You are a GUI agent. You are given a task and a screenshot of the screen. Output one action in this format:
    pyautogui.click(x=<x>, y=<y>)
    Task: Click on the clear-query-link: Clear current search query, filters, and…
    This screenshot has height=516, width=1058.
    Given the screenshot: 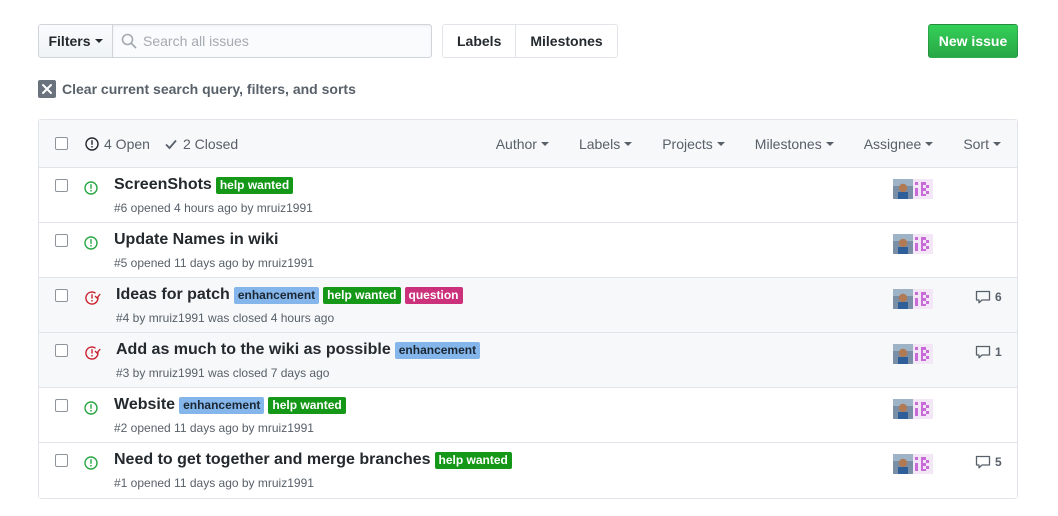 What is the action you would take?
    pyautogui.click(x=197, y=89)
    